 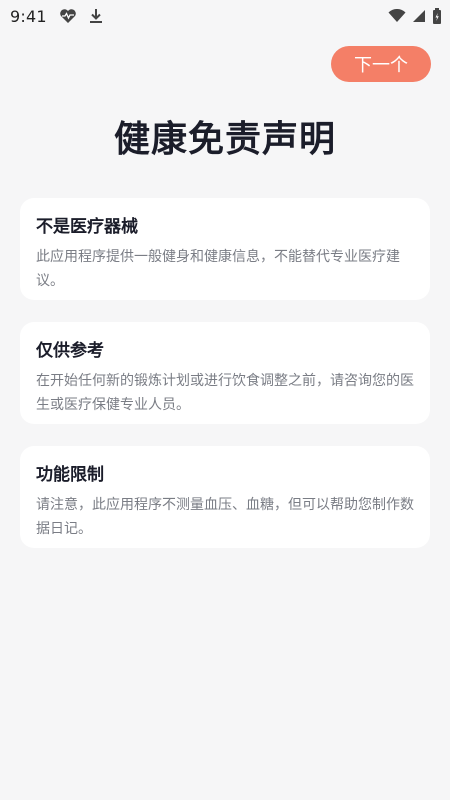 I want to click on status-bar: 9:41, so click(x=225, y=16).